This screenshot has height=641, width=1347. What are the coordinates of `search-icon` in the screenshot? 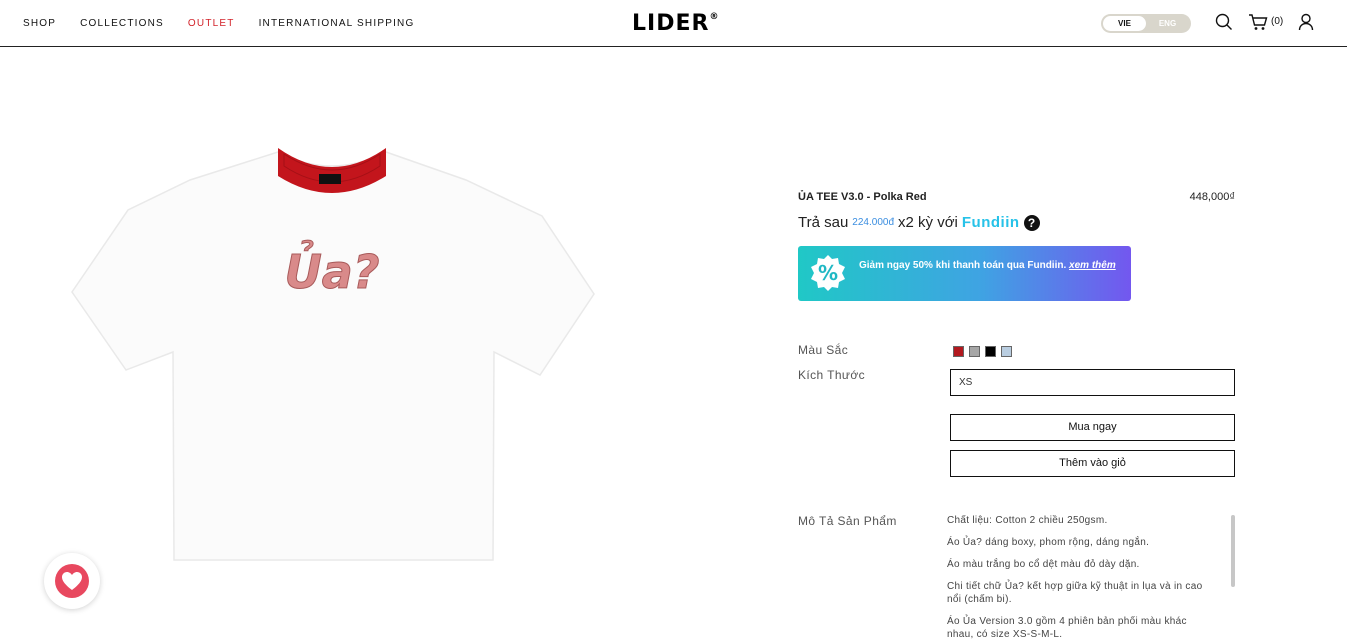 It's located at (1224, 24).